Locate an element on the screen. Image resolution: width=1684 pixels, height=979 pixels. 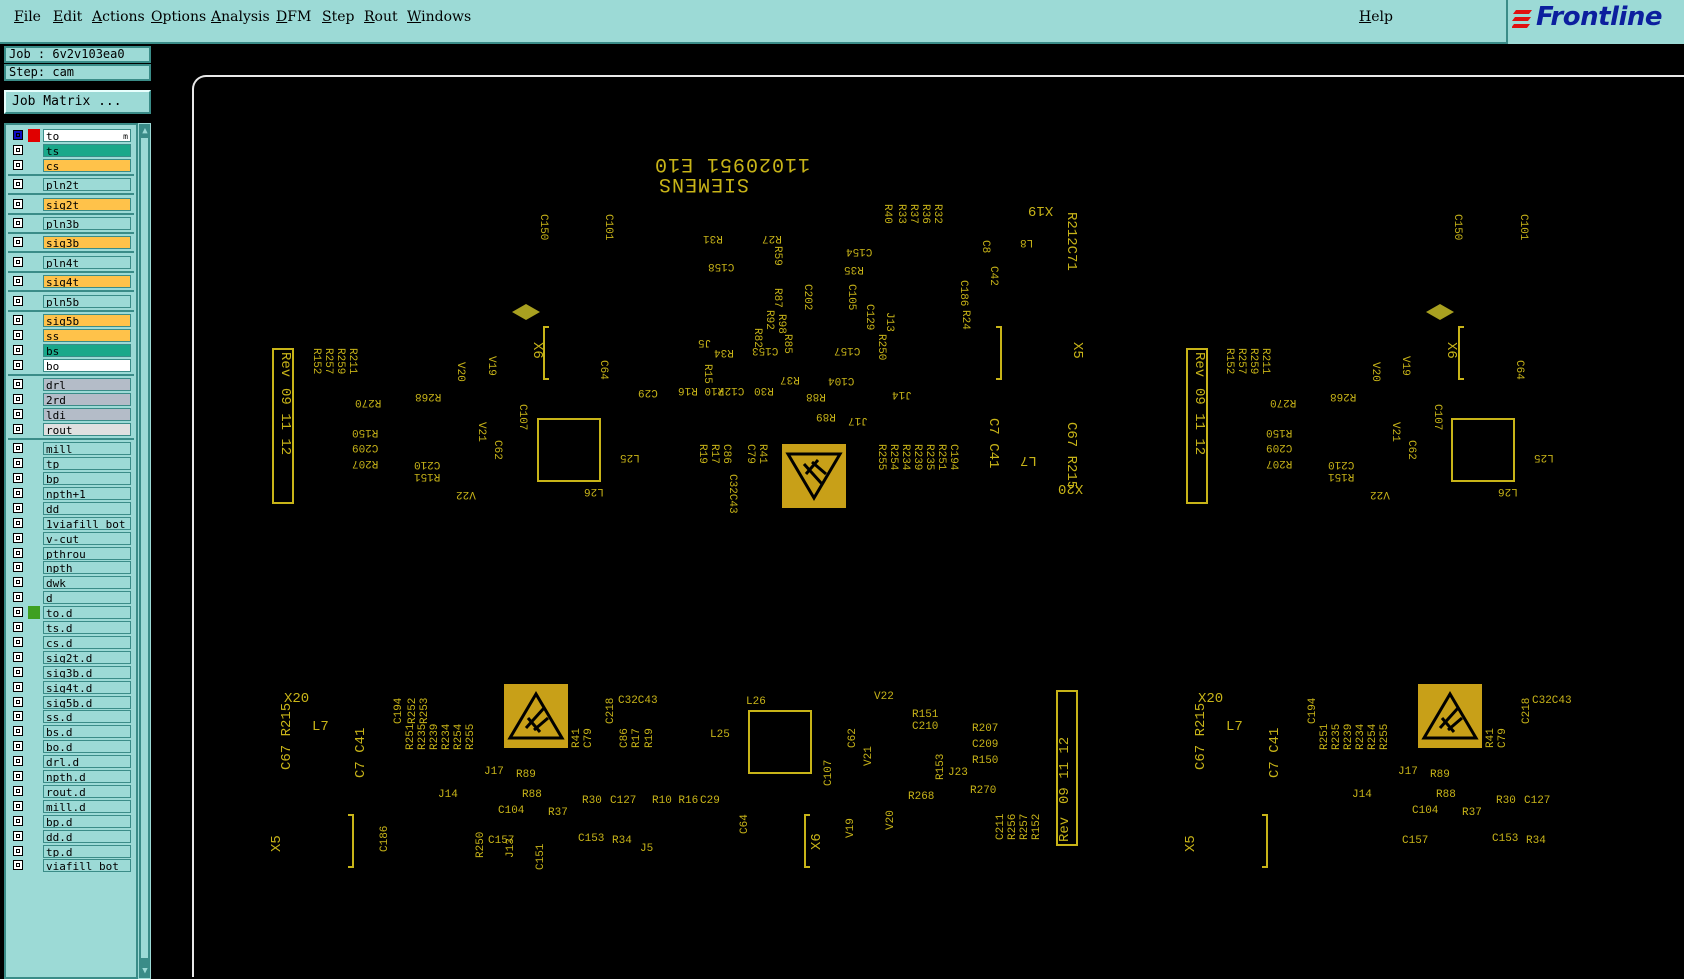
layer-name: pln3b is located at coordinates (87, 223).